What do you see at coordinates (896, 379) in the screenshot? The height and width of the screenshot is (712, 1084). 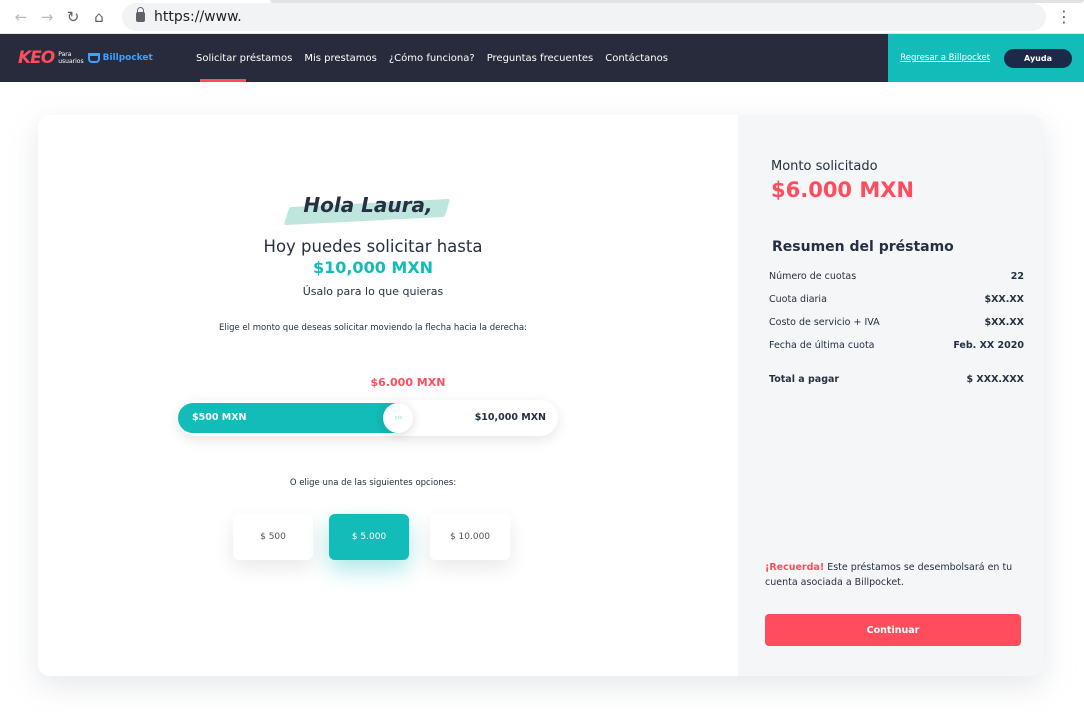 I see `summary-total-row: Total a pagar $ XXX.XXX` at bounding box center [896, 379].